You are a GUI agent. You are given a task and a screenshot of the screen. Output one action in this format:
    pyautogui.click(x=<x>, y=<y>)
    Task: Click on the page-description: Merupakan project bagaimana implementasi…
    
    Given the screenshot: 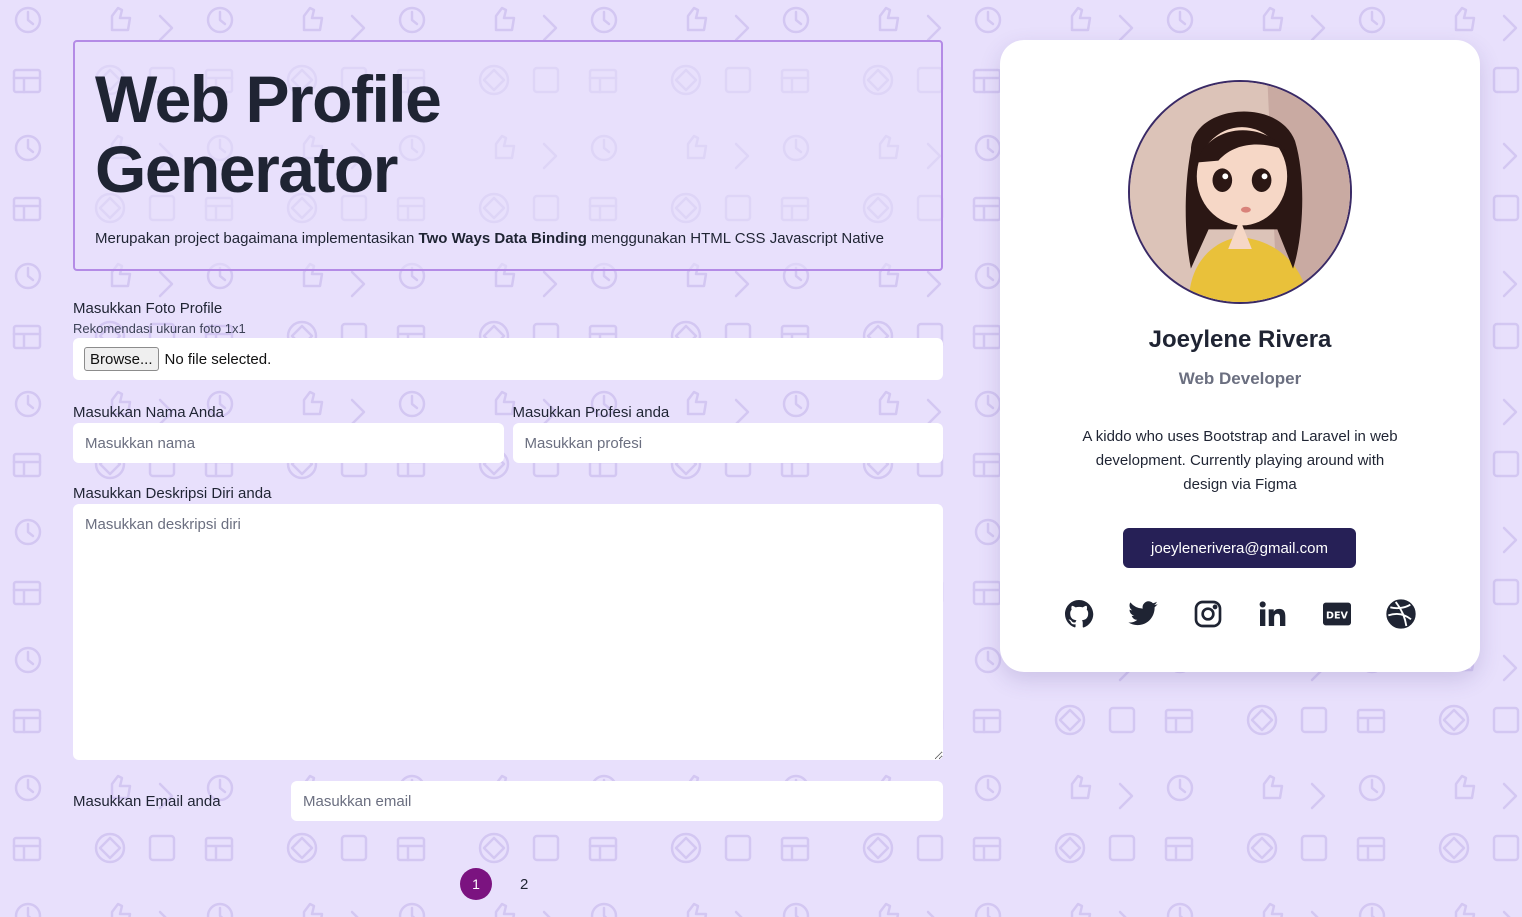 What is the action you would take?
    pyautogui.click(x=489, y=238)
    